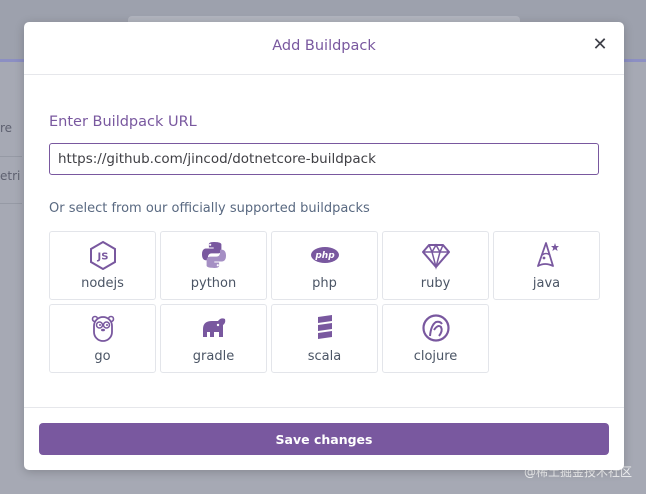 The height and width of the screenshot is (494, 646). Describe the element at coordinates (102, 328) in the screenshot. I see `go-icon` at that location.